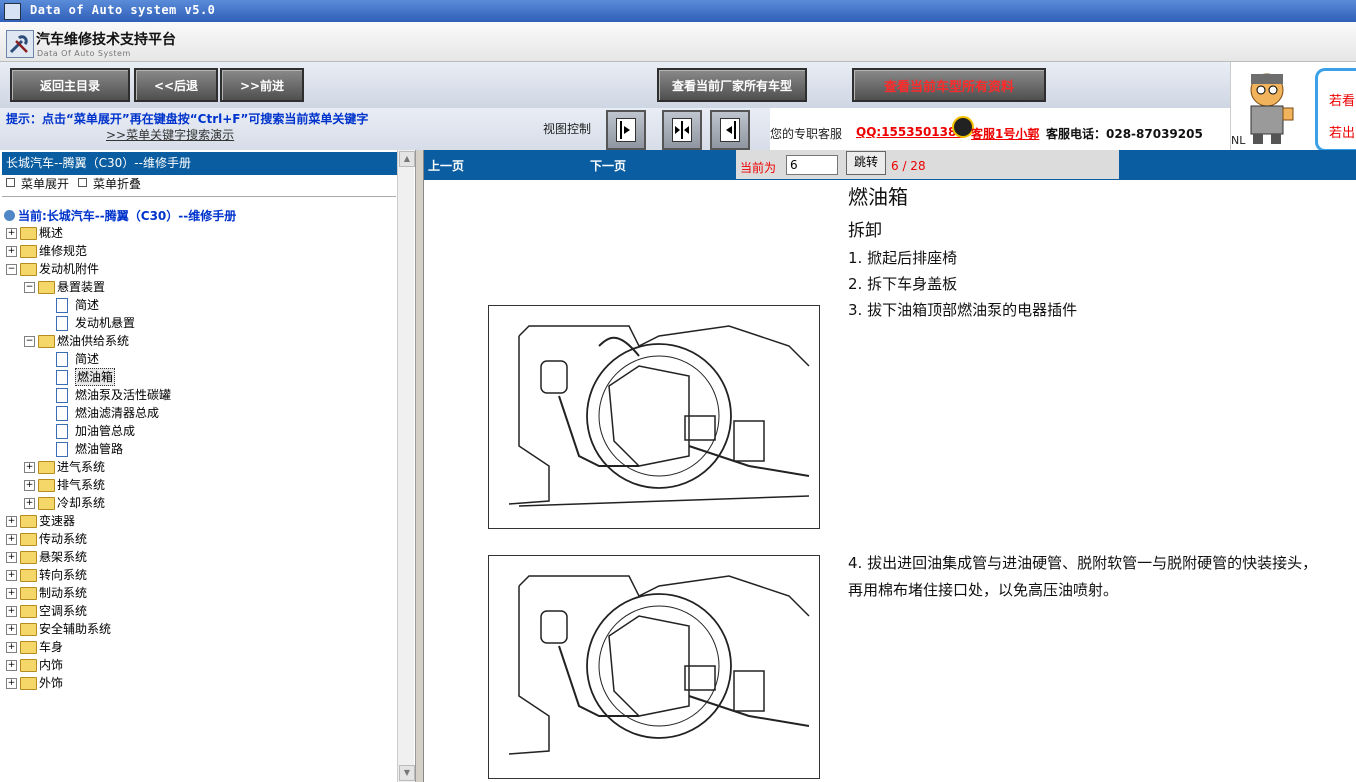 The image size is (1356, 782). I want to click on sidebar-breadcrumb: 长城汽车--腾翼（C30）--维修手册, so click(202, 163).